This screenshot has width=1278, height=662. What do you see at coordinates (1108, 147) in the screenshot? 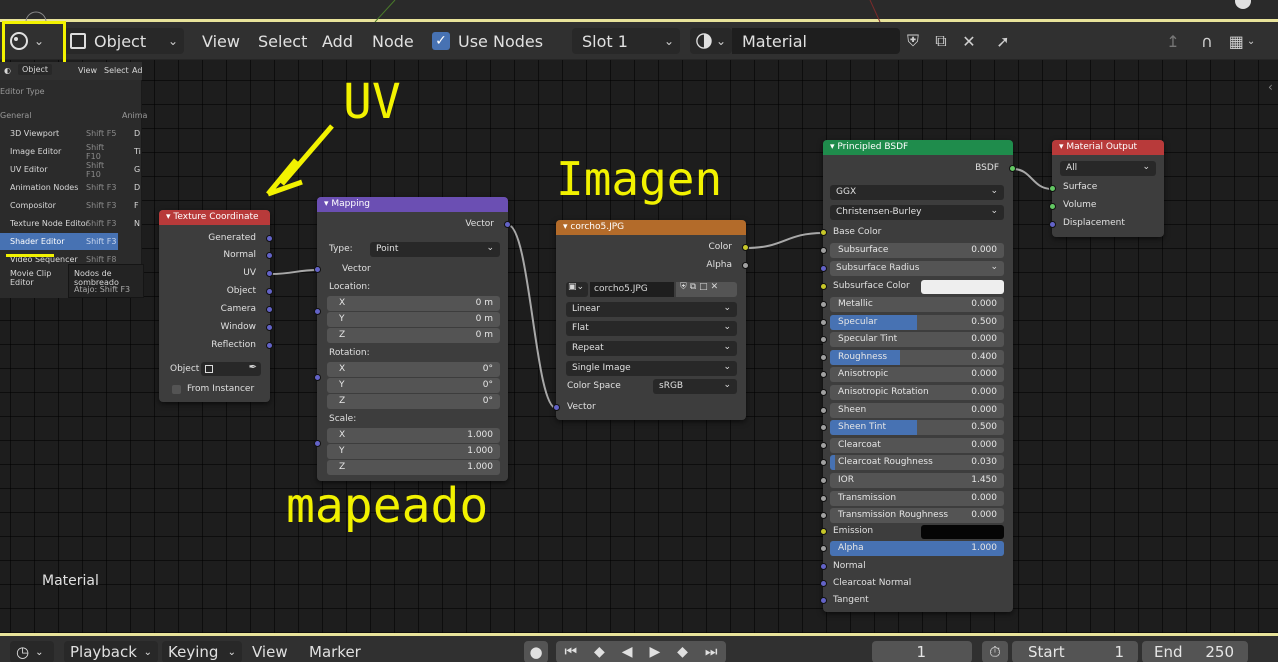
I see `node-header: ▾ Material Output` at bounding box center [1108, 147].